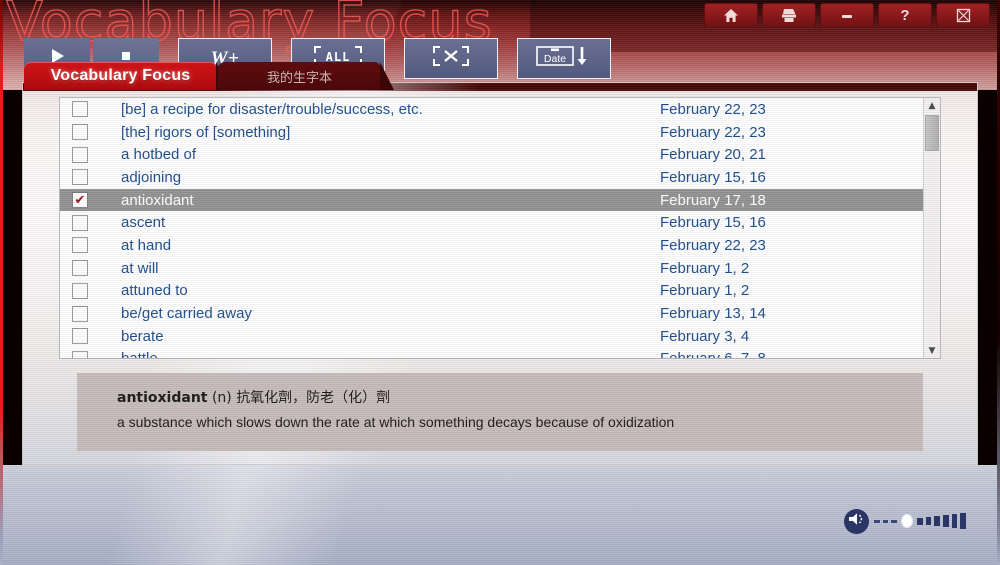  I want to click on row-date: February 3, 4, so click(705, 336).